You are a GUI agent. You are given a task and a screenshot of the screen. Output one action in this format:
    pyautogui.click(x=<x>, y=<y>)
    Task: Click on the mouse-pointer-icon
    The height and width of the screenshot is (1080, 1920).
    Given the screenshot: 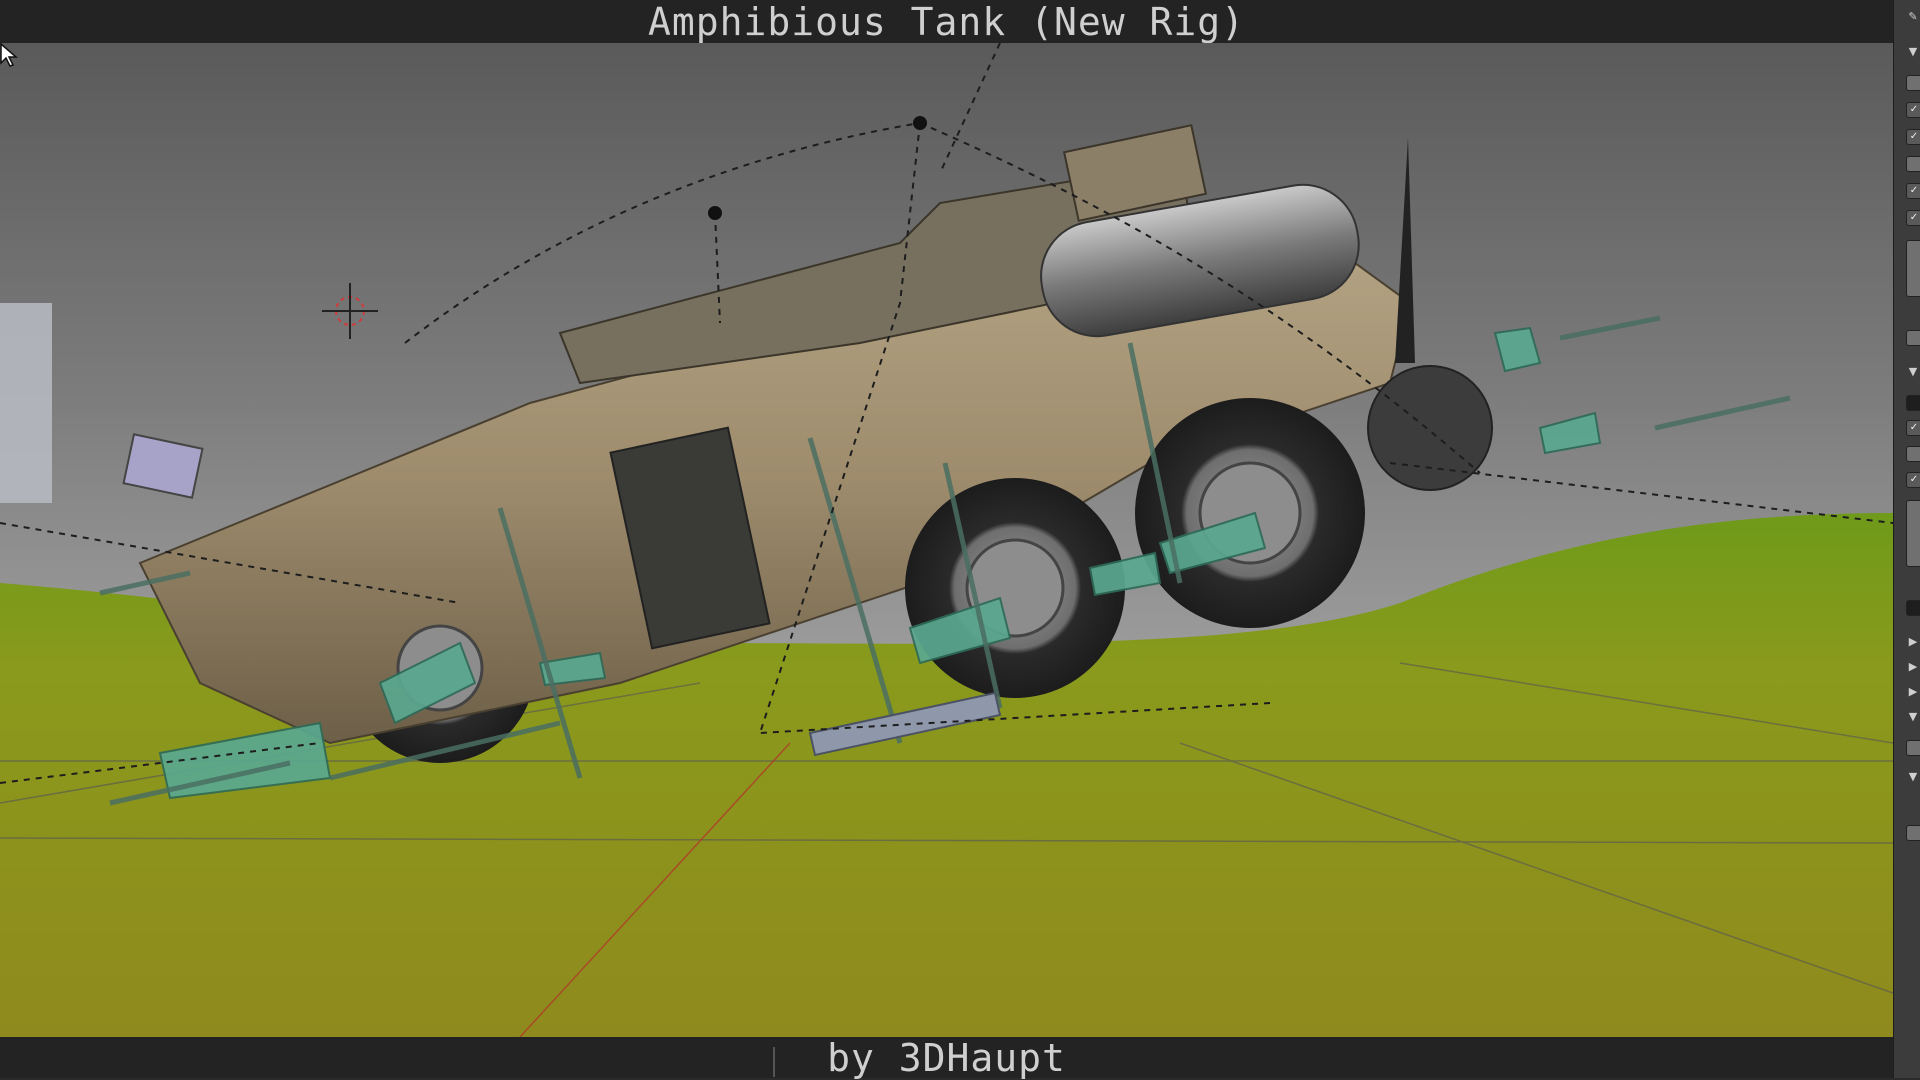 What is the action you would take?
    pyautogui.click(x=9, y=55)
    